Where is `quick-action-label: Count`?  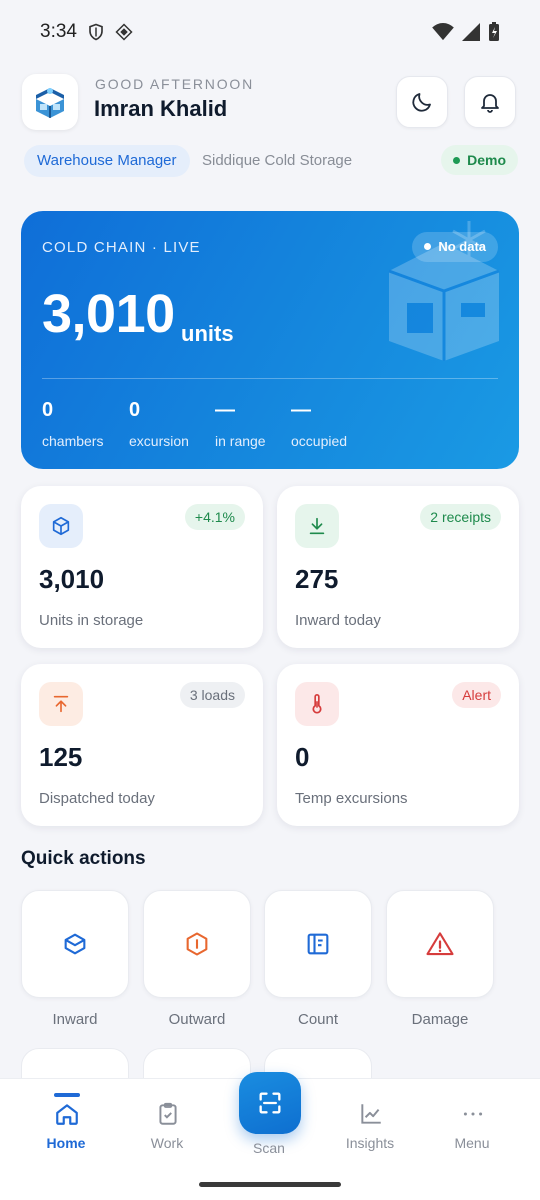
quick-action-label: Count is located at coordinates (318, 1019).